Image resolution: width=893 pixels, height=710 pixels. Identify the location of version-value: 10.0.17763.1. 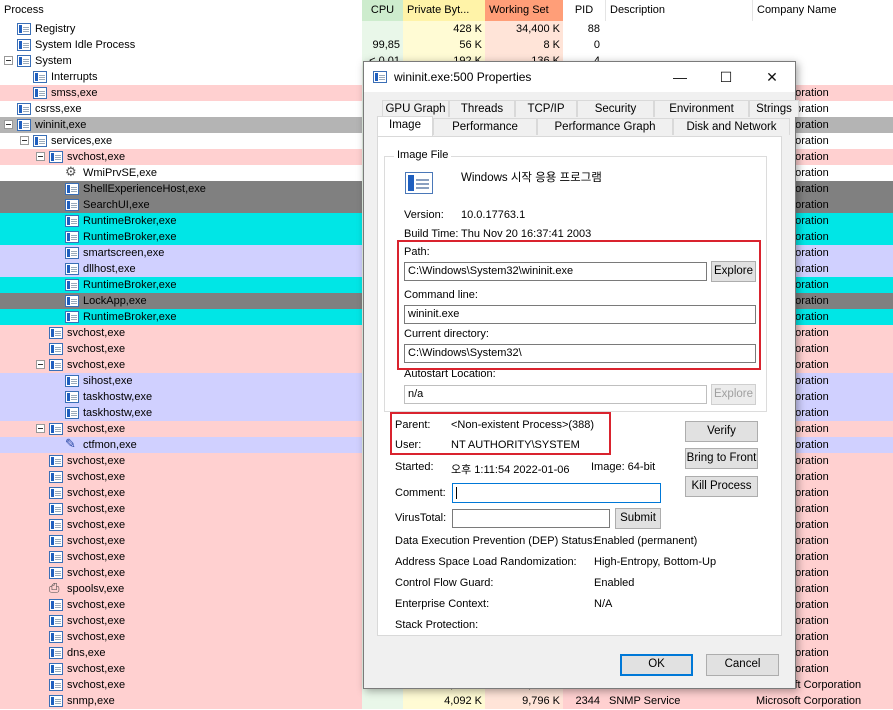
(493, 215).